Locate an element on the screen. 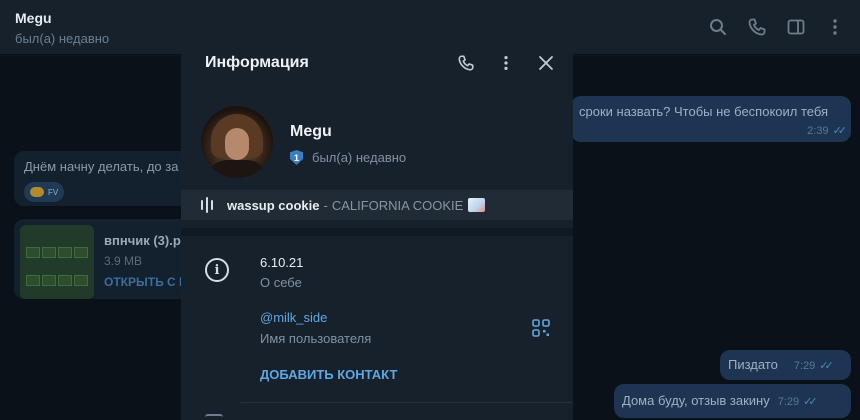  message-meta: 2:39 ✓✓ is located at coordinates (713, 129).